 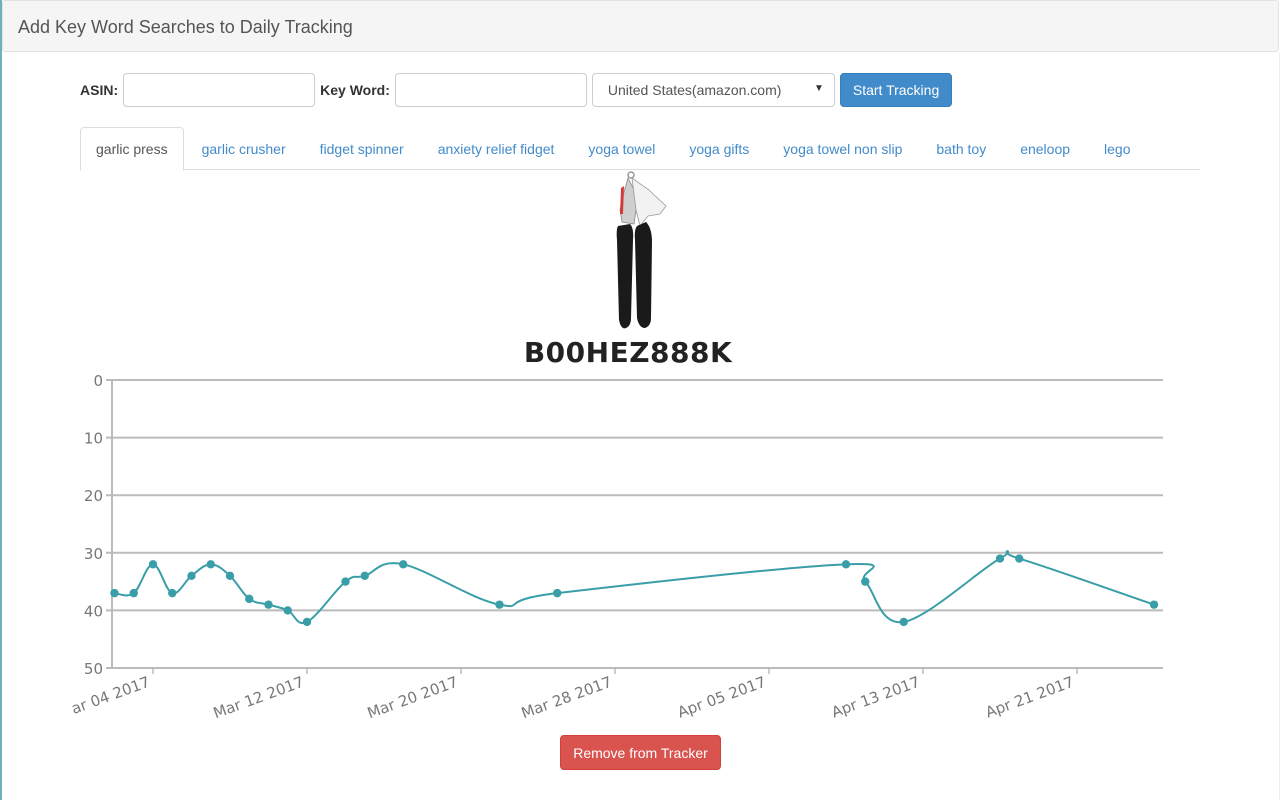 I want to click on tab-label: lego, so click(x=1117, y=148).